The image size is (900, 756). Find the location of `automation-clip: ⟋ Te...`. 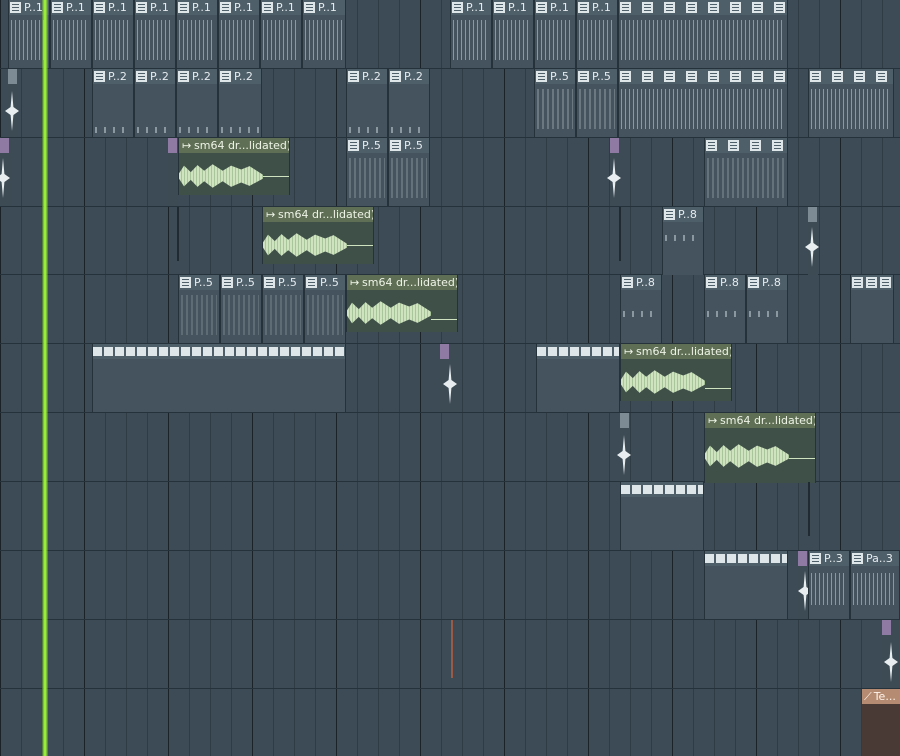

automation-clip: ⟋ Te... is located at coordinates (881, 722).